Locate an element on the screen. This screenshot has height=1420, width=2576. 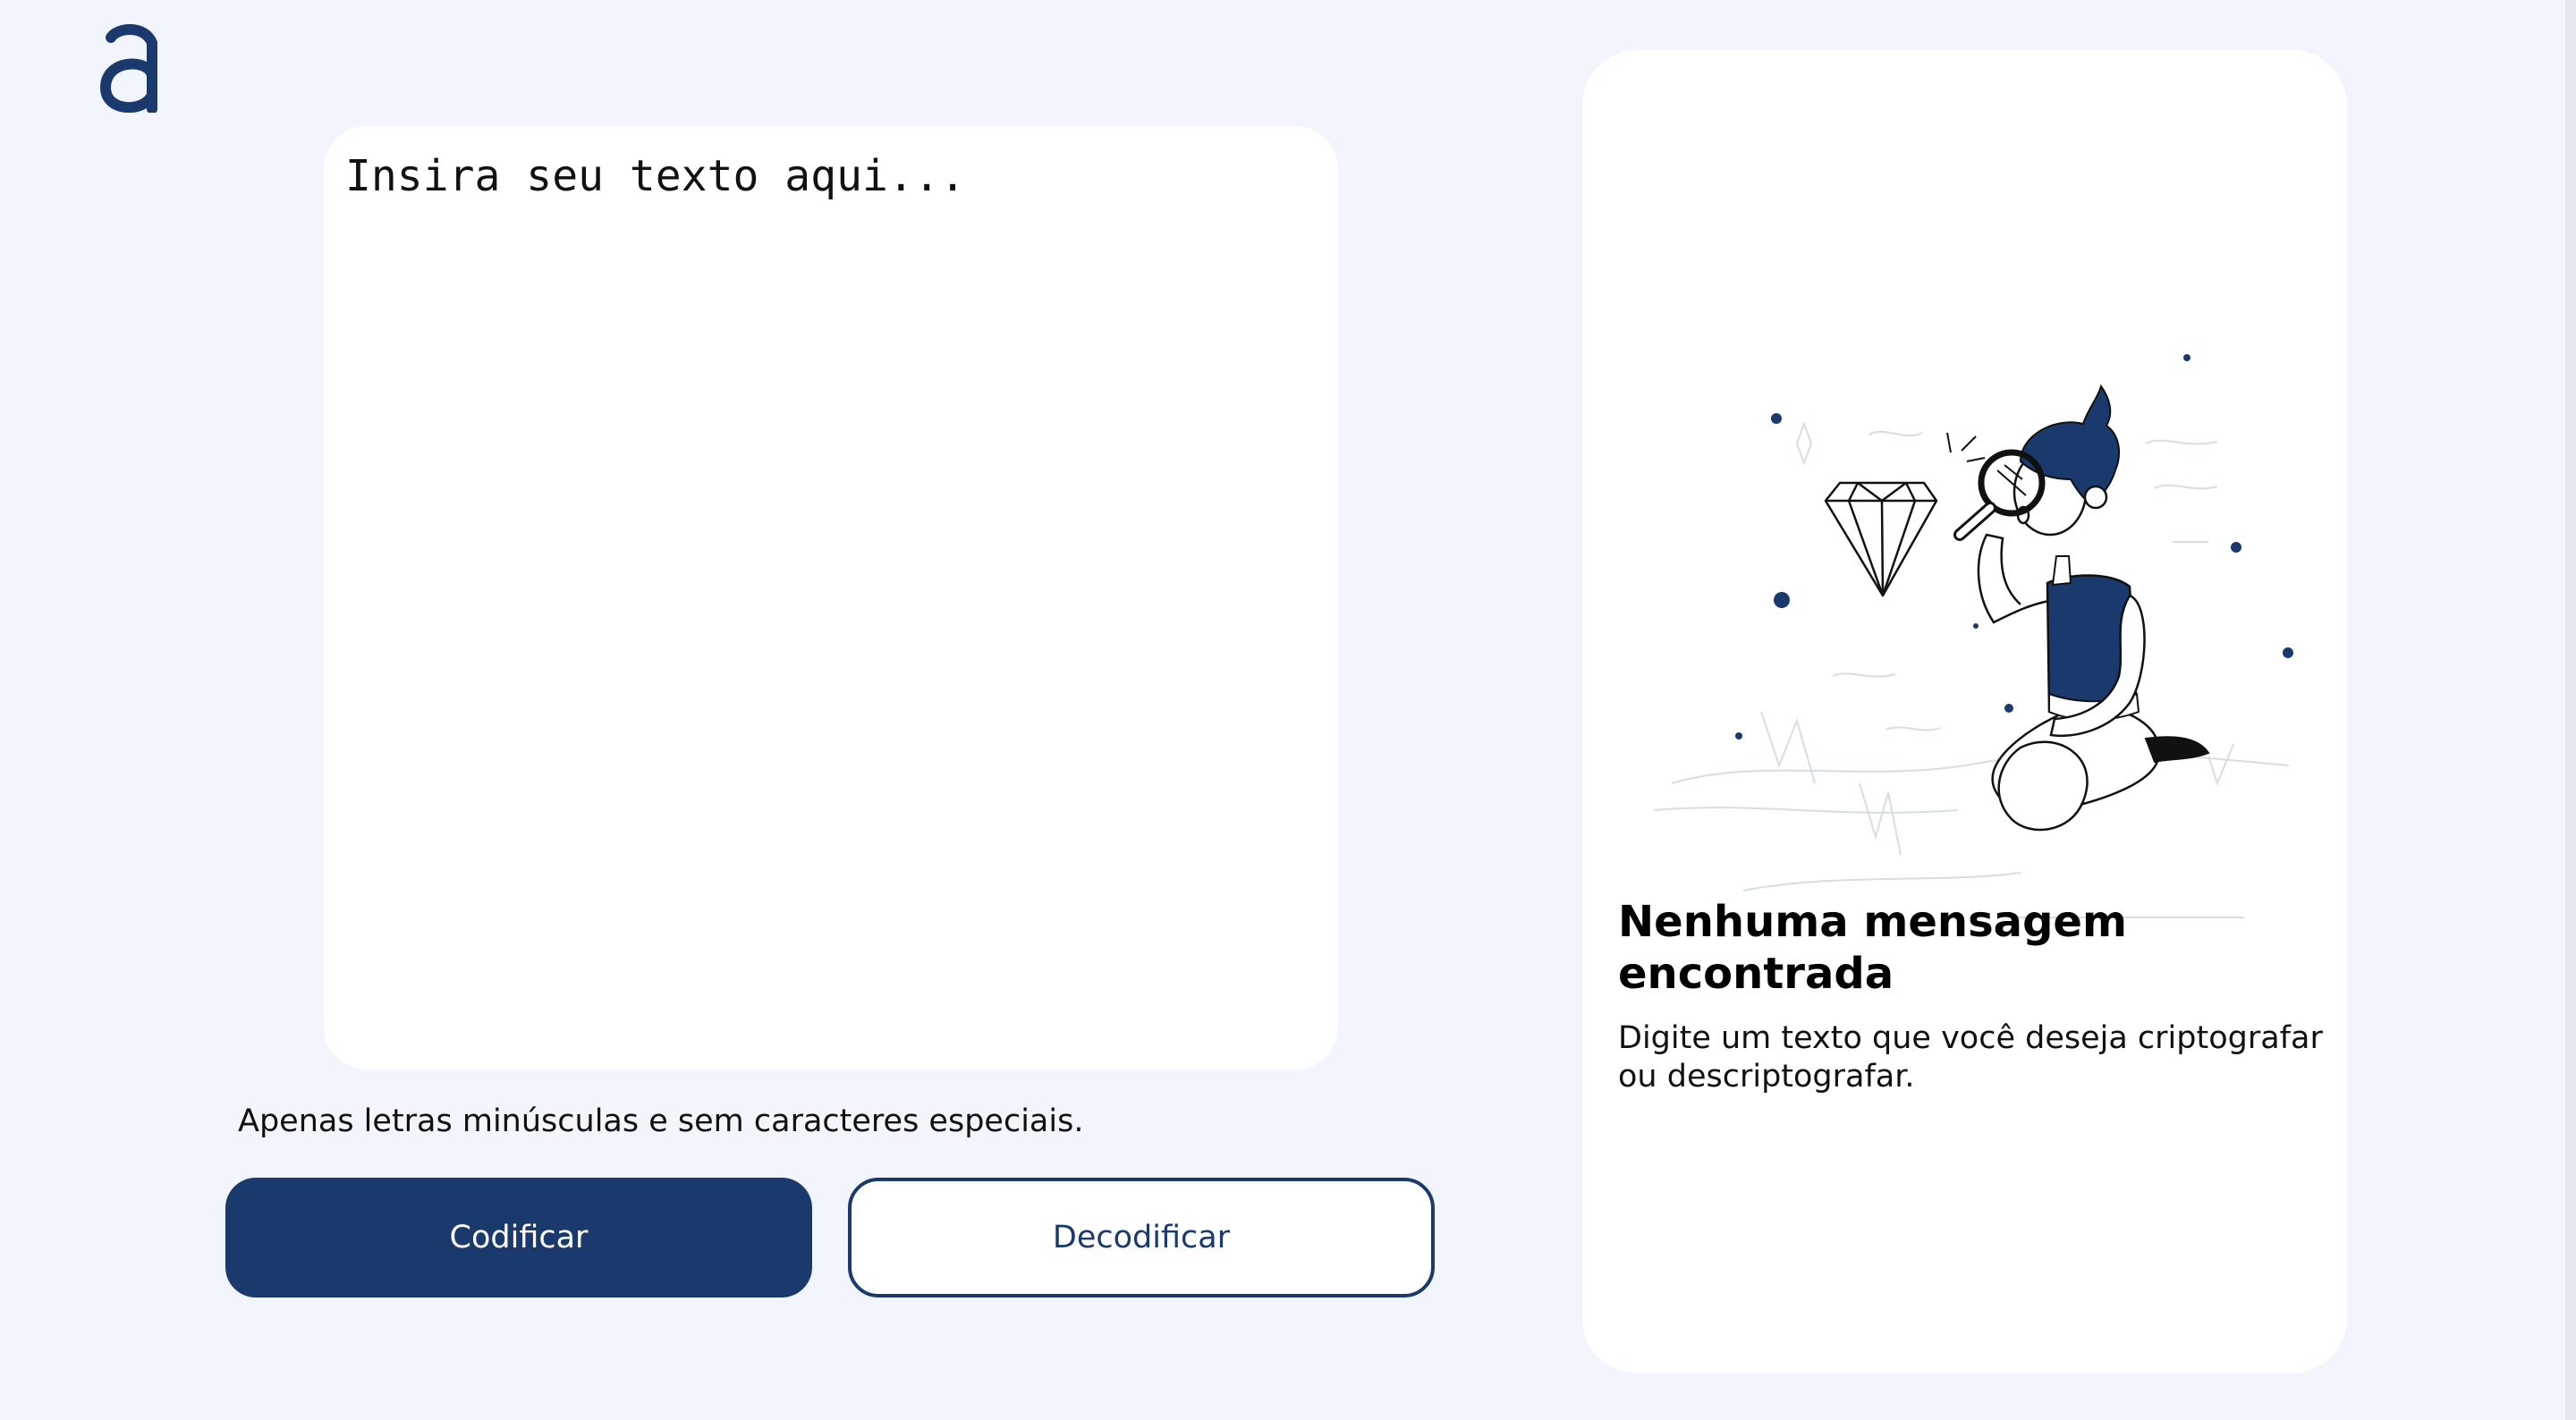
decrypt-button: Decodificar is located at coordinates (1141, 1238).